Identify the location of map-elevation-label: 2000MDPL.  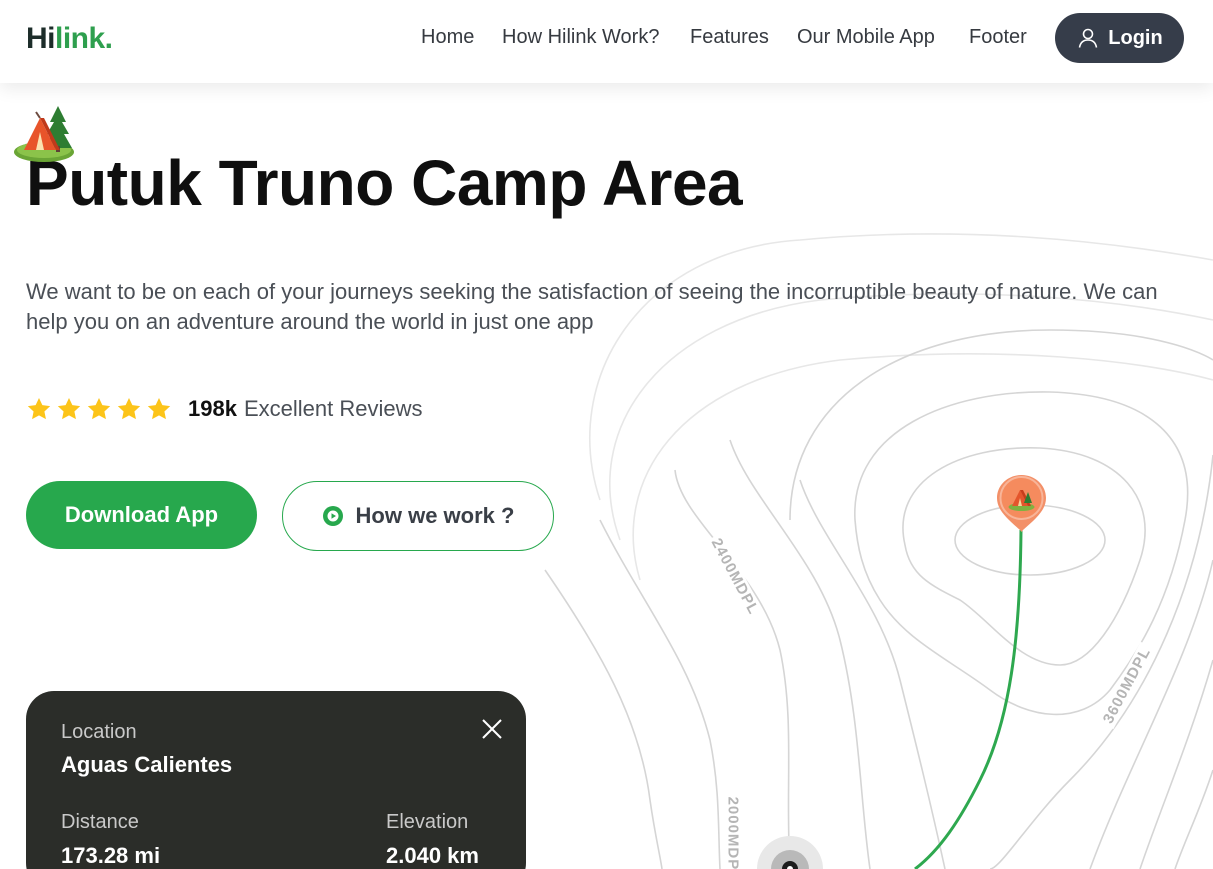
(733, 831).